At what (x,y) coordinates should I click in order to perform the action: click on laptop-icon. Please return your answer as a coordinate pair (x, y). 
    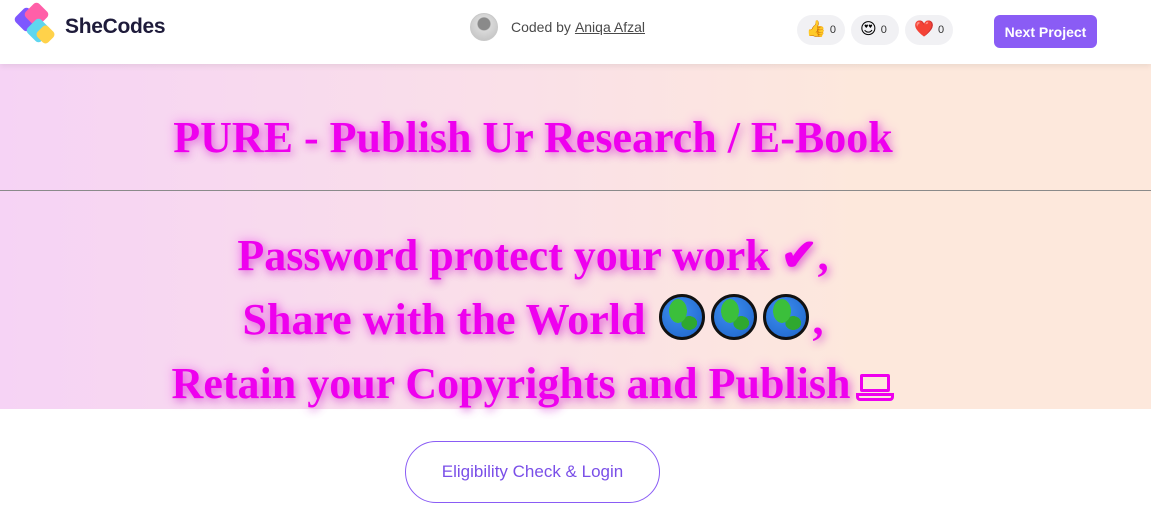
    Looking at the image, I should click on (875, 388).